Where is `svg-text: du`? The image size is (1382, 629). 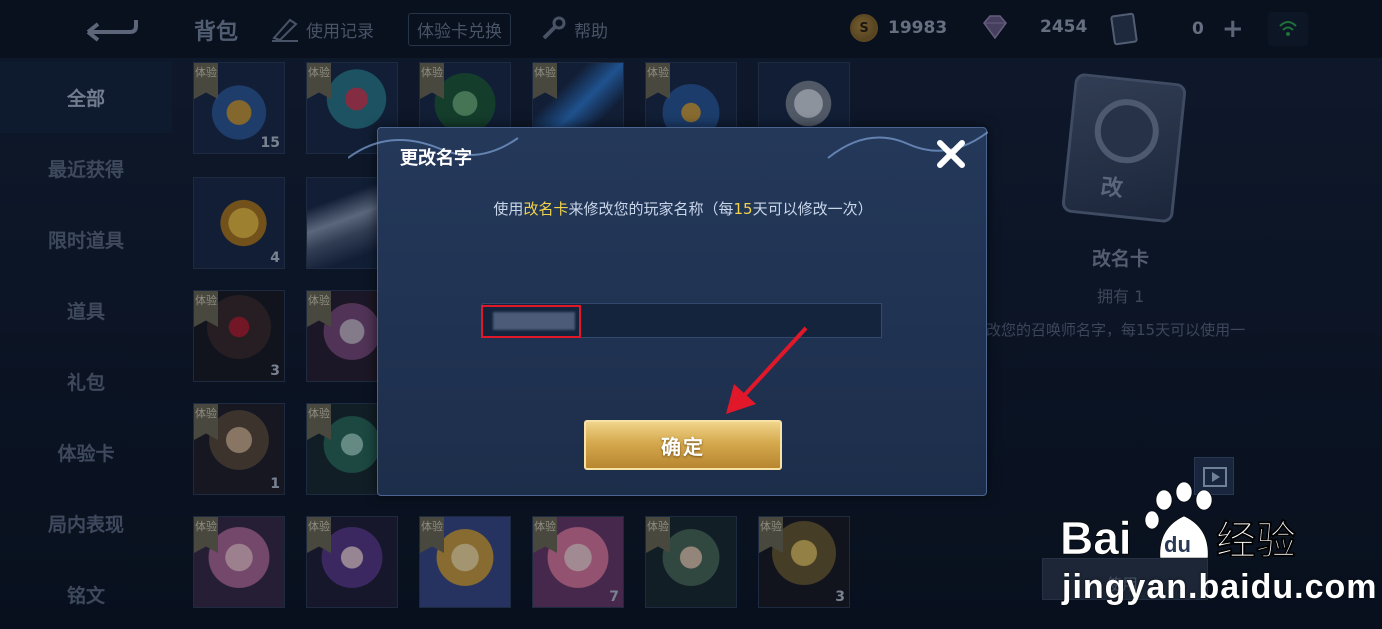 svg-text: du is located at coordinates (1177, 544).